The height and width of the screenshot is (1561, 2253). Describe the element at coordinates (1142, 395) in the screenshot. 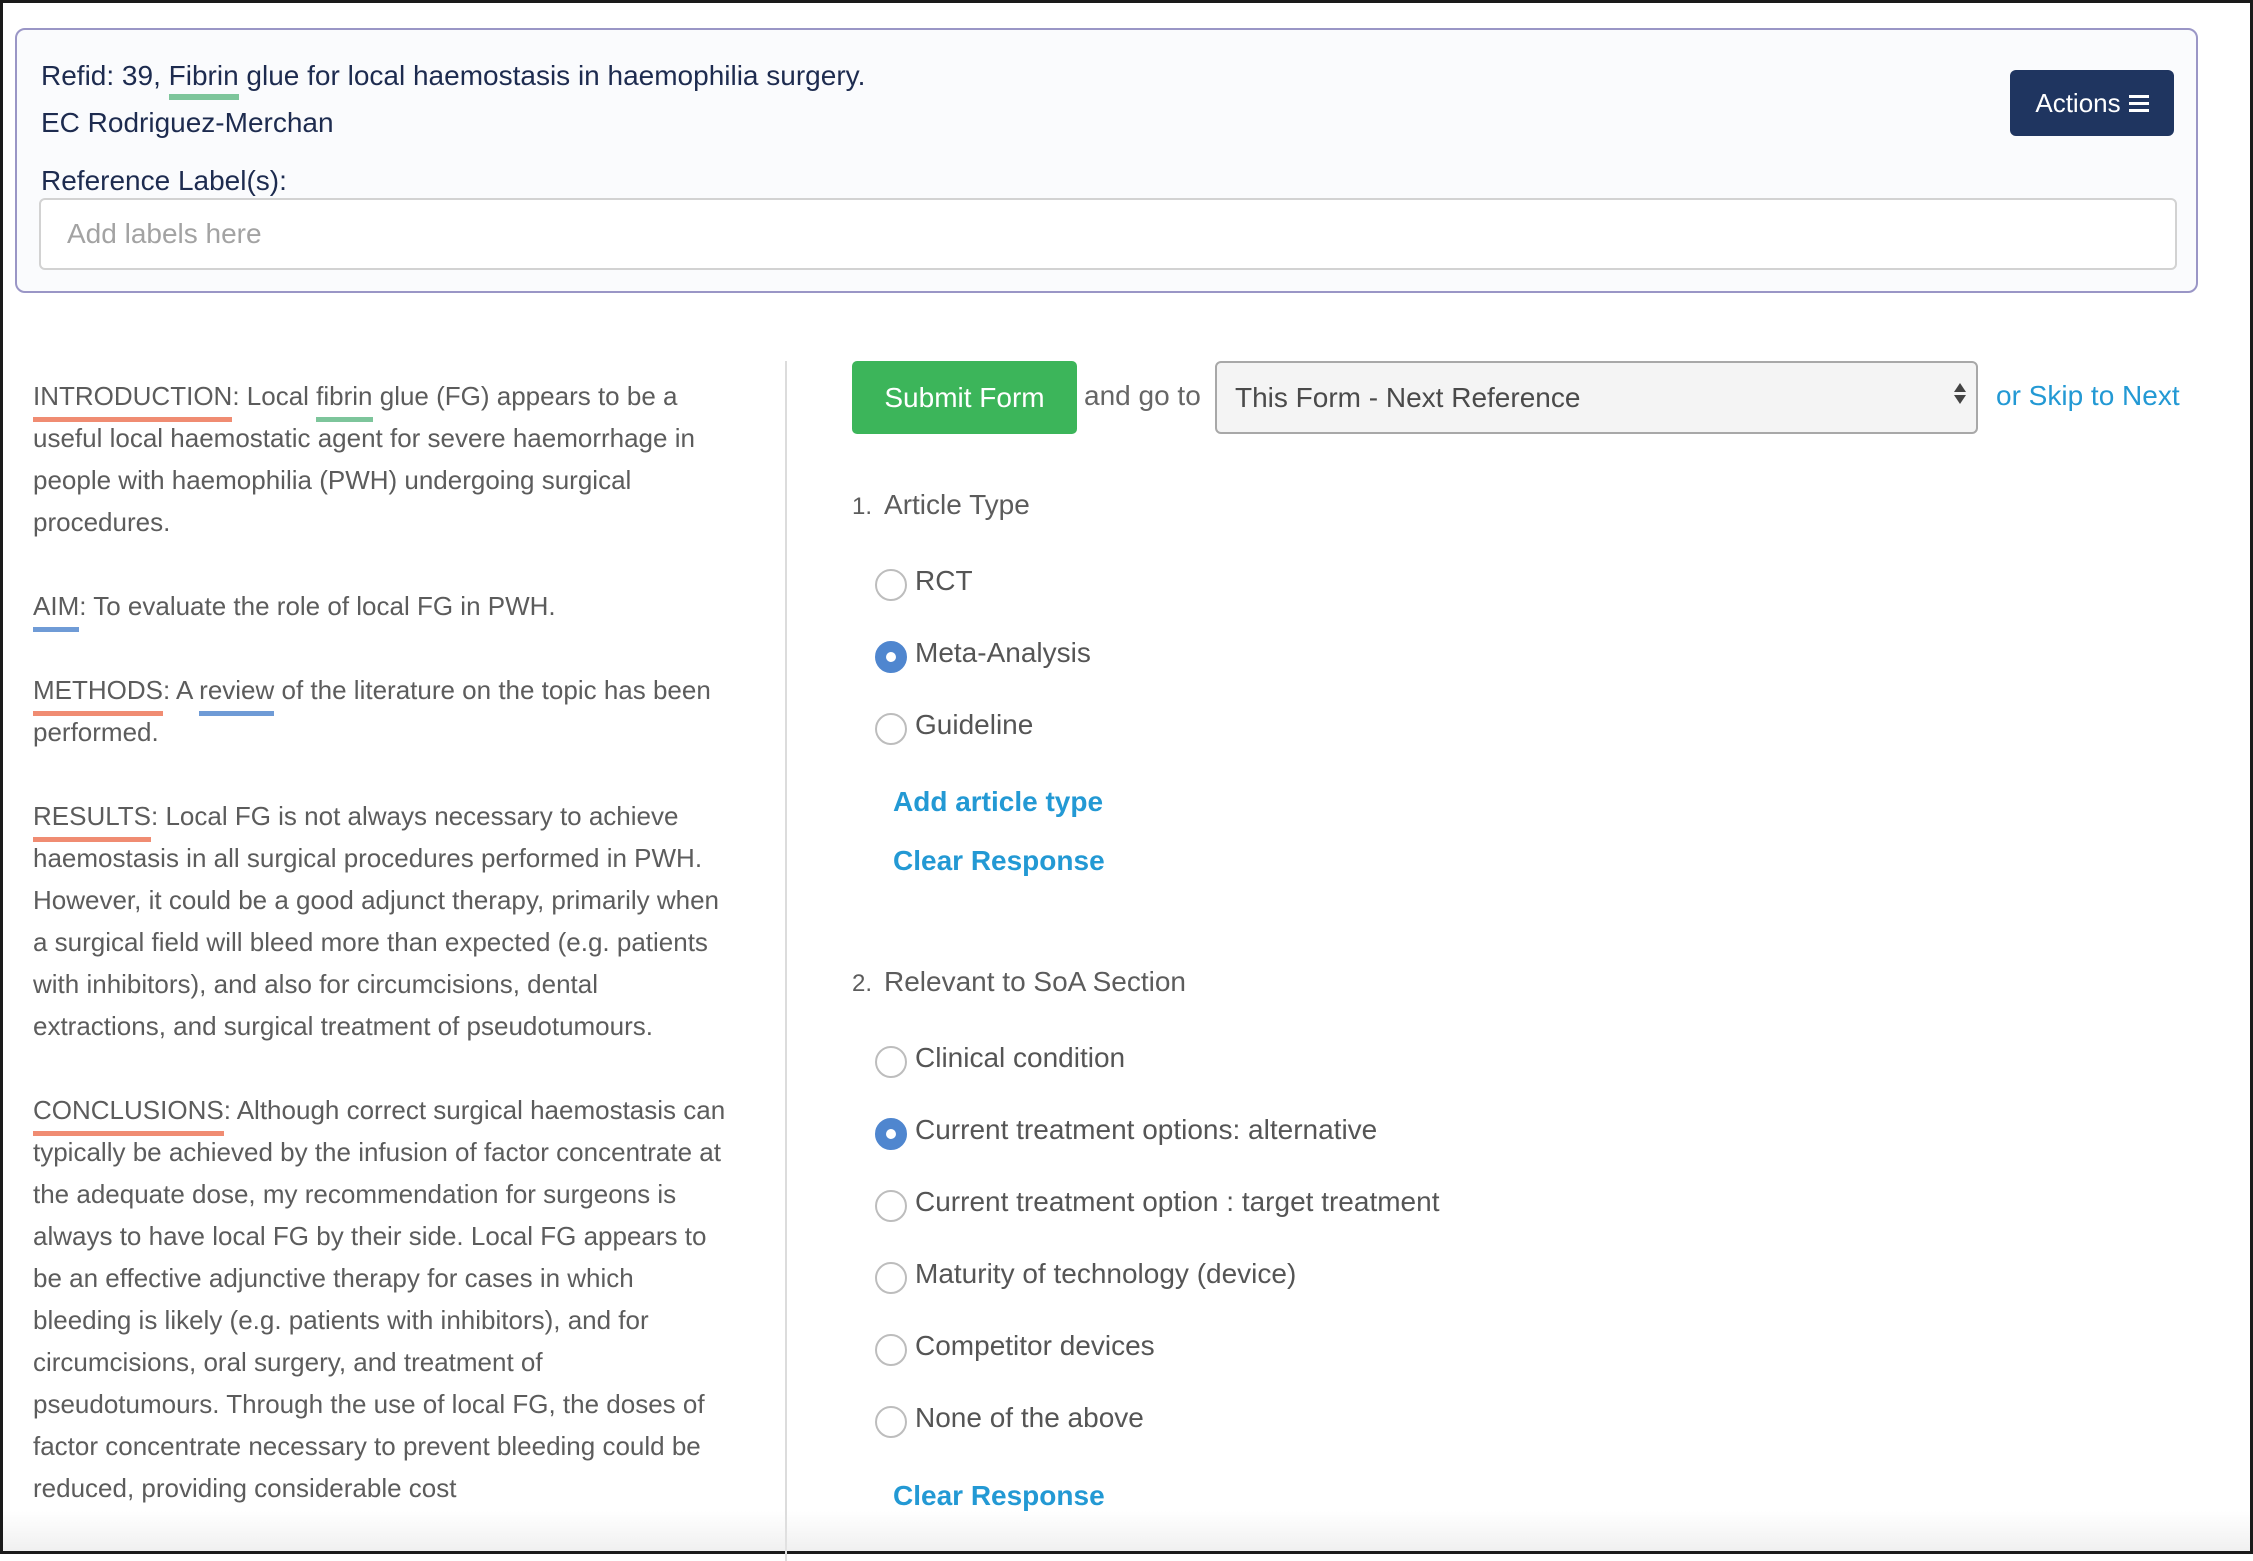

I see `go-to-label: and go to` at that location.